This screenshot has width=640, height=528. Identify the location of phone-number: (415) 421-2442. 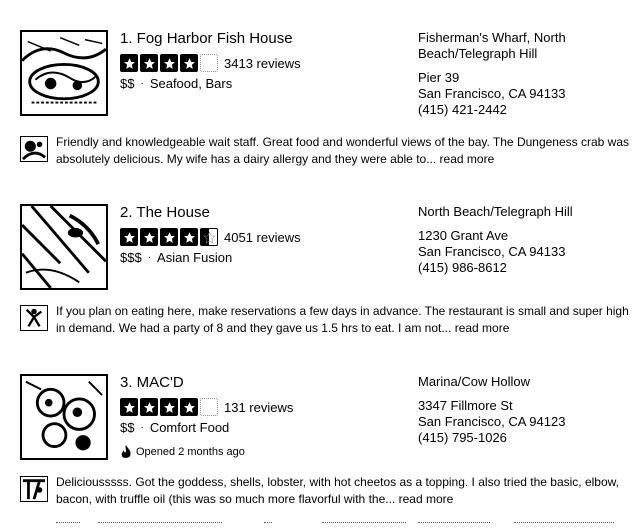
(462, 109).